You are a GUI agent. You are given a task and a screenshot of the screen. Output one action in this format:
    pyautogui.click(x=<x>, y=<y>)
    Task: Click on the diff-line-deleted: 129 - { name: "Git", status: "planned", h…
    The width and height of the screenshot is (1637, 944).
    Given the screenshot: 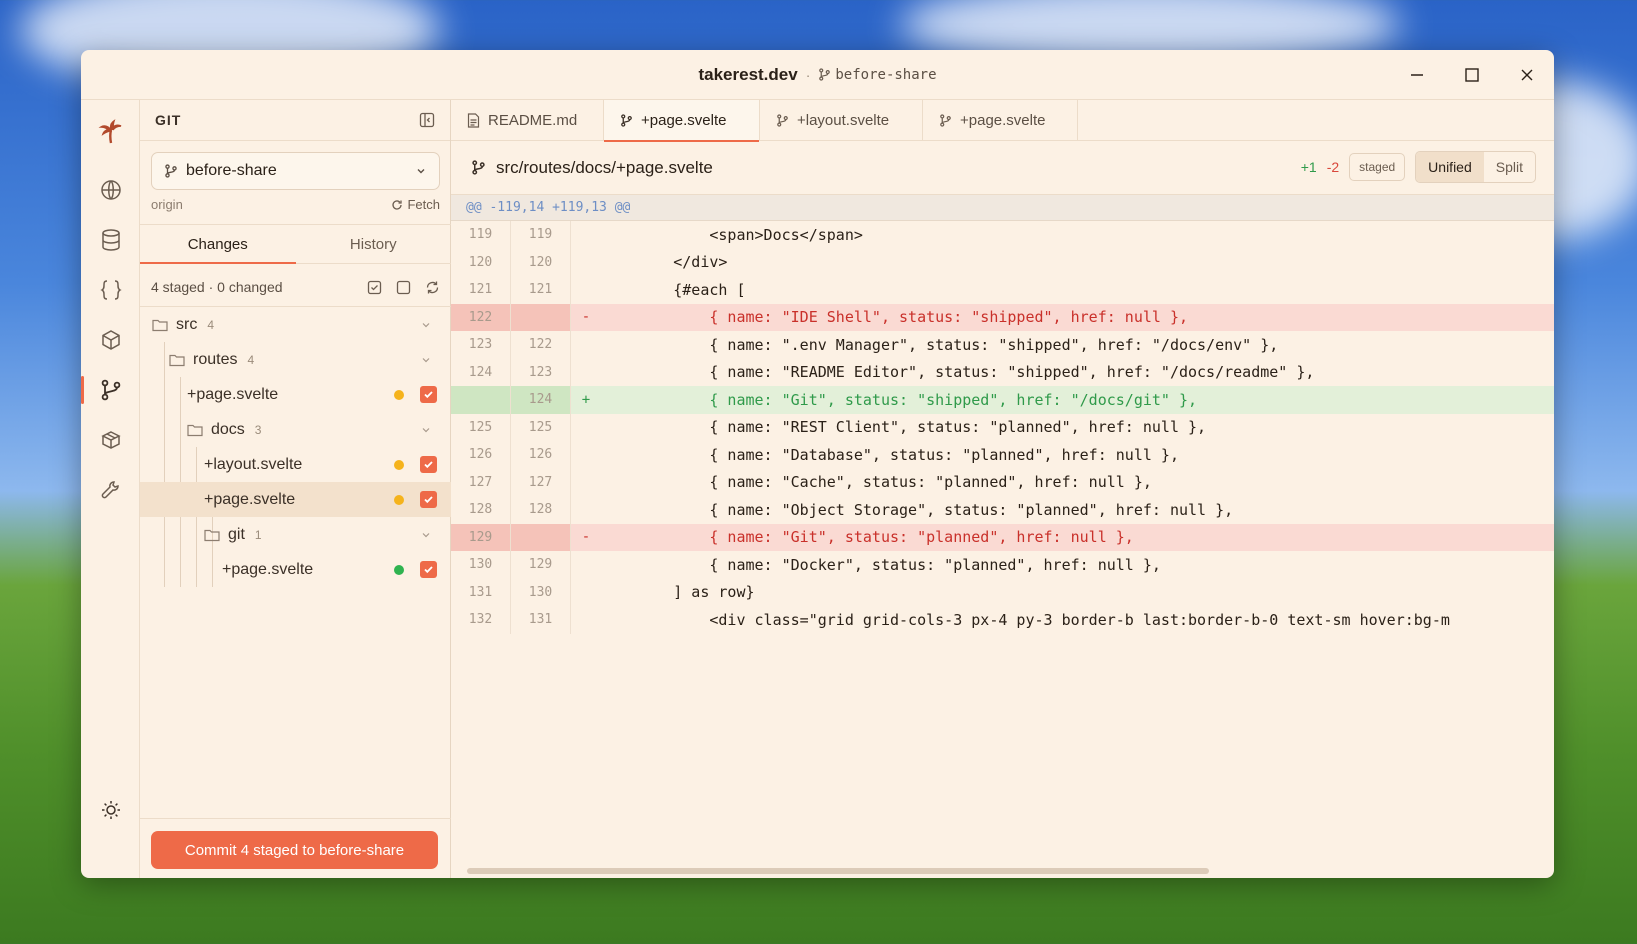 What is the action you would take?
    pyautogui.click(x=1002, y=537)
    